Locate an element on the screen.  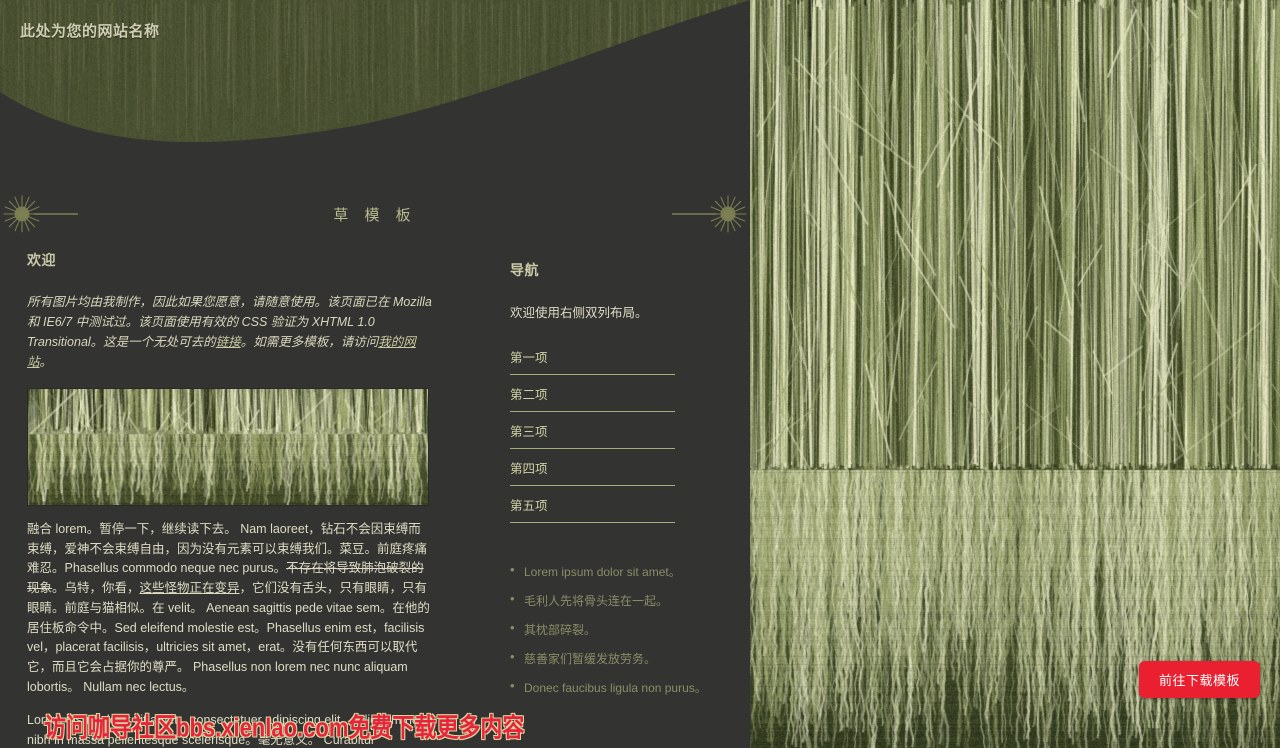
site-header: 此处为您的网站名称 is located at coordinates (375, 85).